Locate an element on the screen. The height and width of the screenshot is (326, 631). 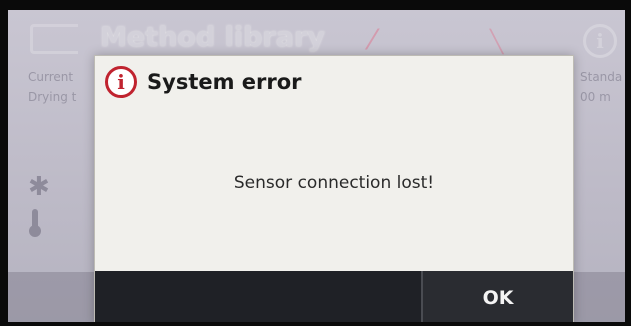
error-info-icon: i is located at coordinates (121, 82).